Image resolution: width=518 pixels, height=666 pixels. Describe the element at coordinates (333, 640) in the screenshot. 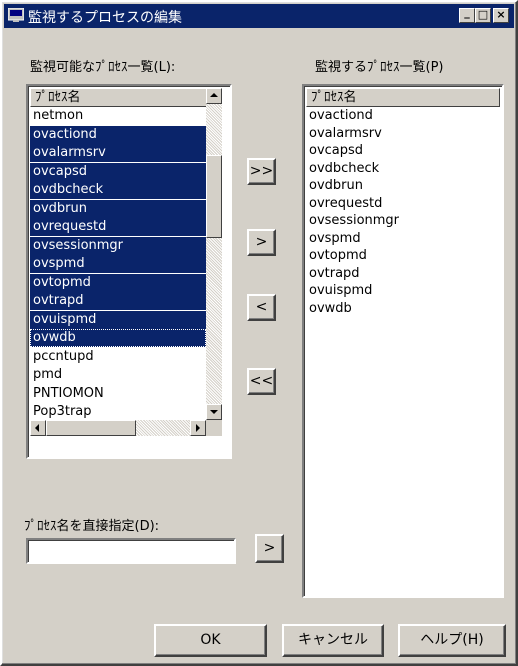

I see `cancel-button: キャンセル` at that location.